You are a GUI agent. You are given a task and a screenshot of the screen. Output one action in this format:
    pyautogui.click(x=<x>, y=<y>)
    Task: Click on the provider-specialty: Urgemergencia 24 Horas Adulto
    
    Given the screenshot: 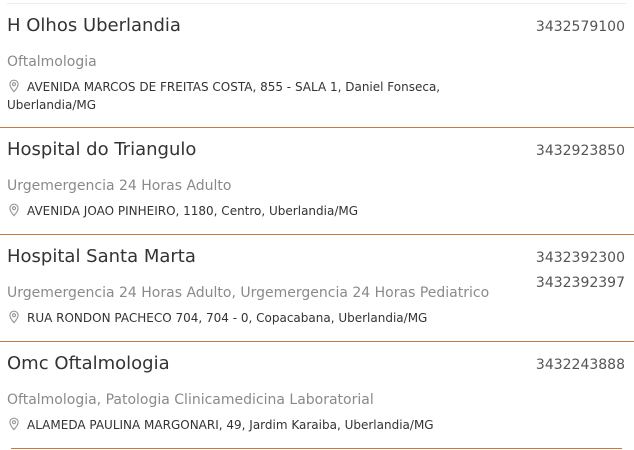 What is the action you would take?
    pyautogui.click(x=119, y=186)
    